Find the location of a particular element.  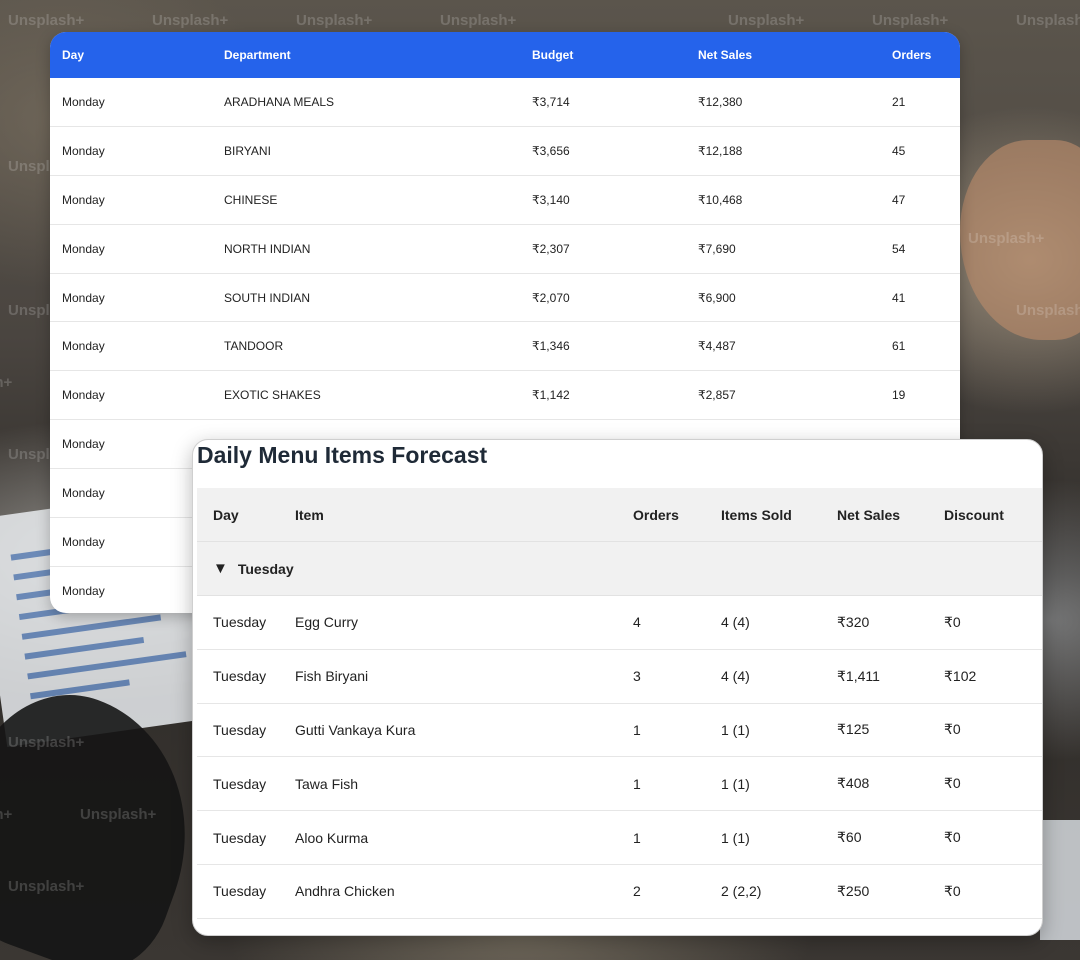

table-row: Monday EXOTIC SHAKES ₹1,142 ₹2,857 19 is located at coordinates (505, 396).